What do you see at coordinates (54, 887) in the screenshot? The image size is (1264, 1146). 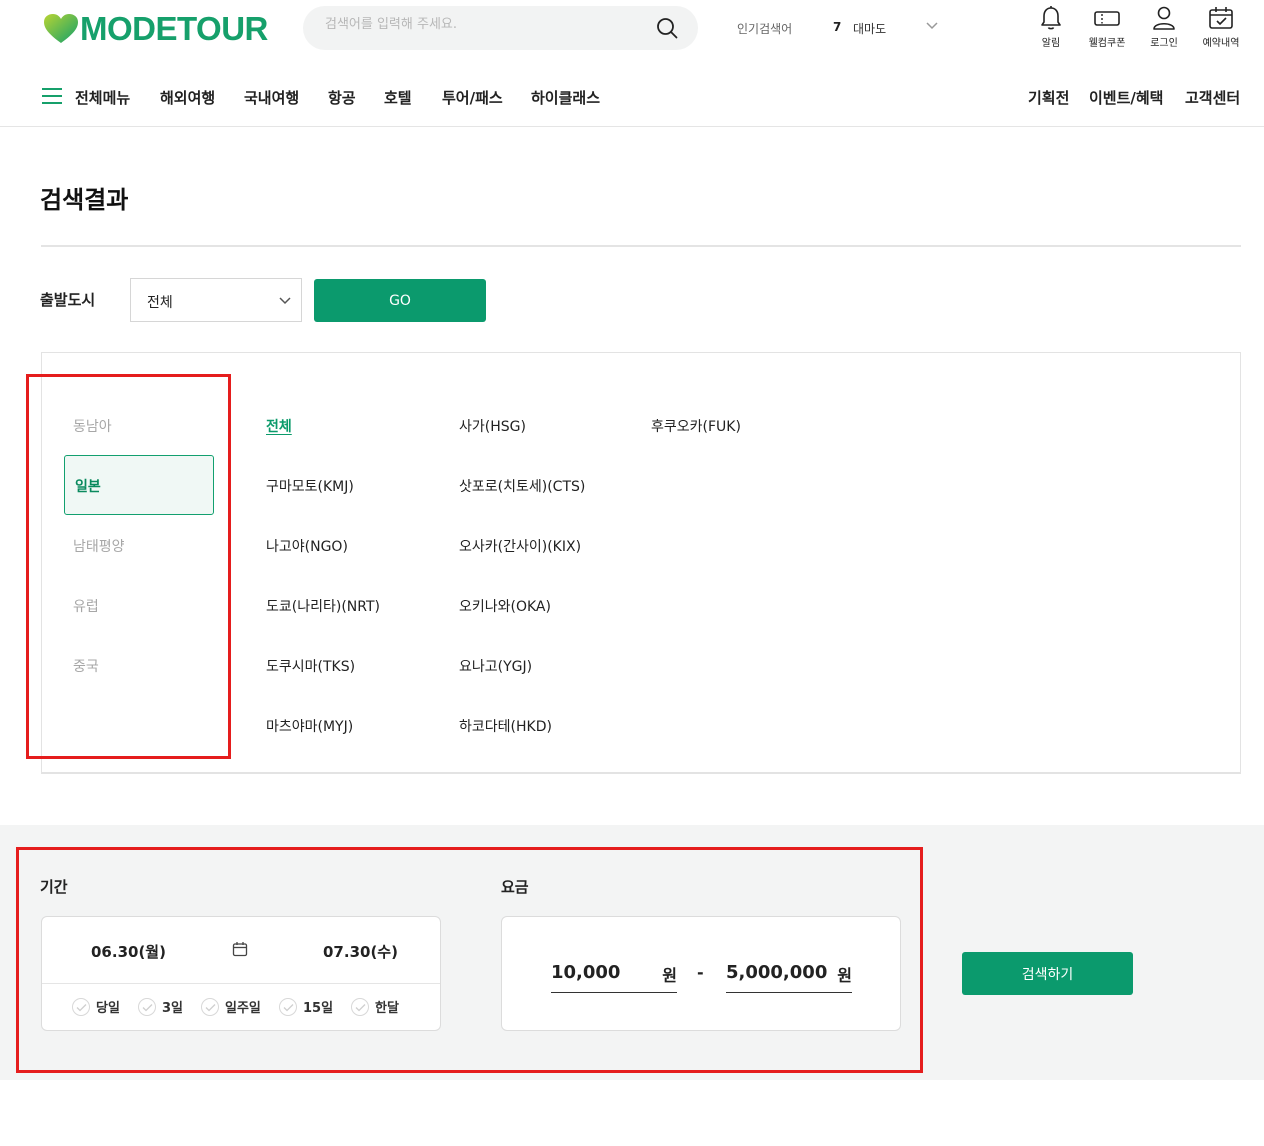 I see `period-label: 기간` at bounding box center [54, 887].